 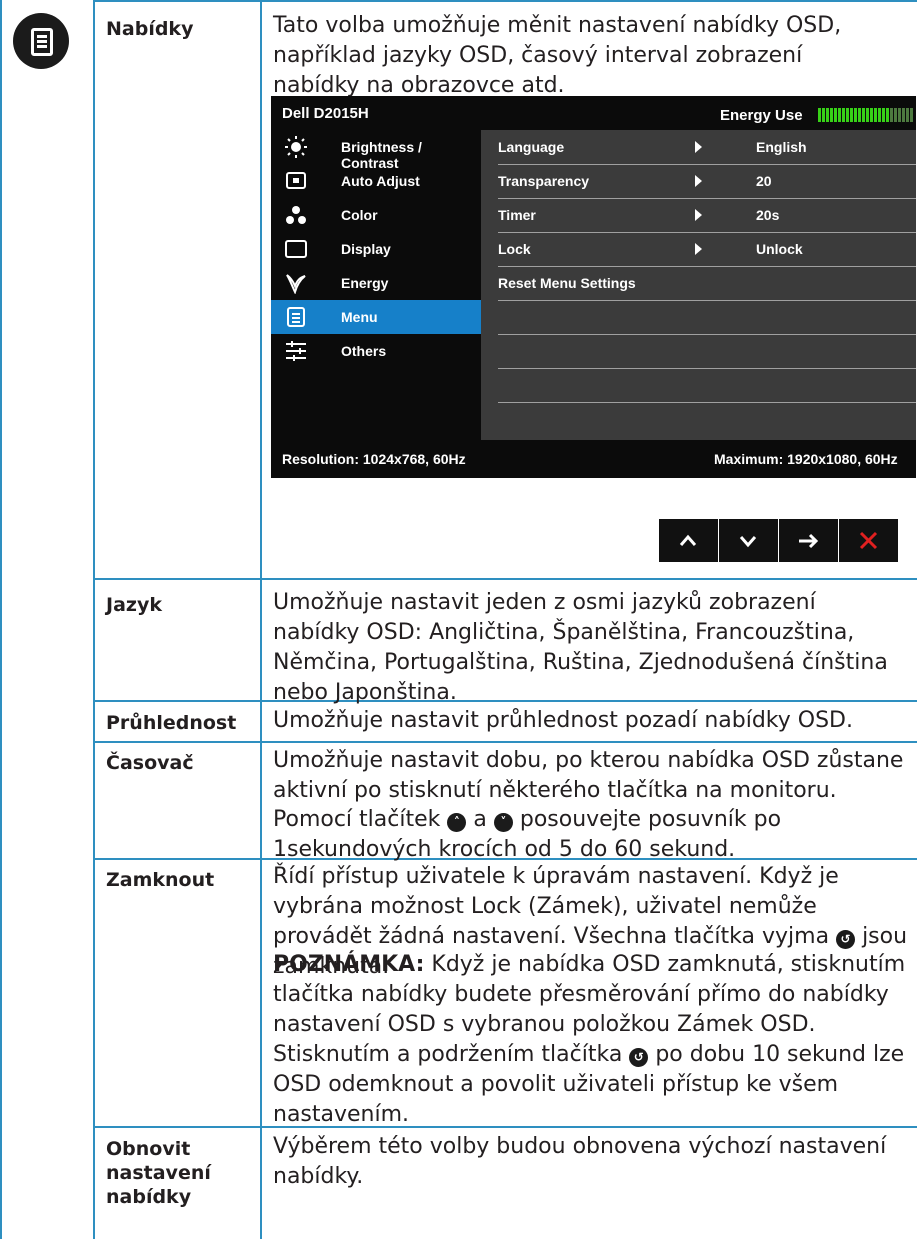 I want to click on energy-icon, so click(x=296, y=284).